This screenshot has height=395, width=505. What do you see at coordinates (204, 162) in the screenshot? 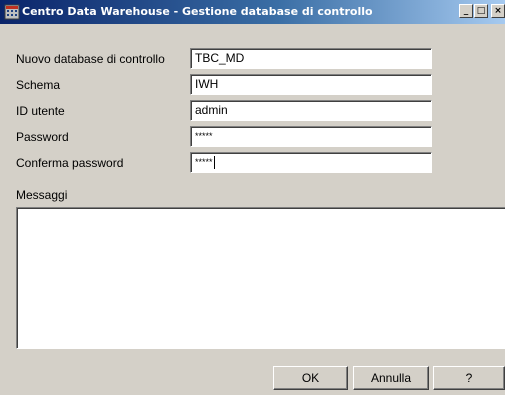
I see `confirm-password-value: *****` at bounding box center [204, 162].